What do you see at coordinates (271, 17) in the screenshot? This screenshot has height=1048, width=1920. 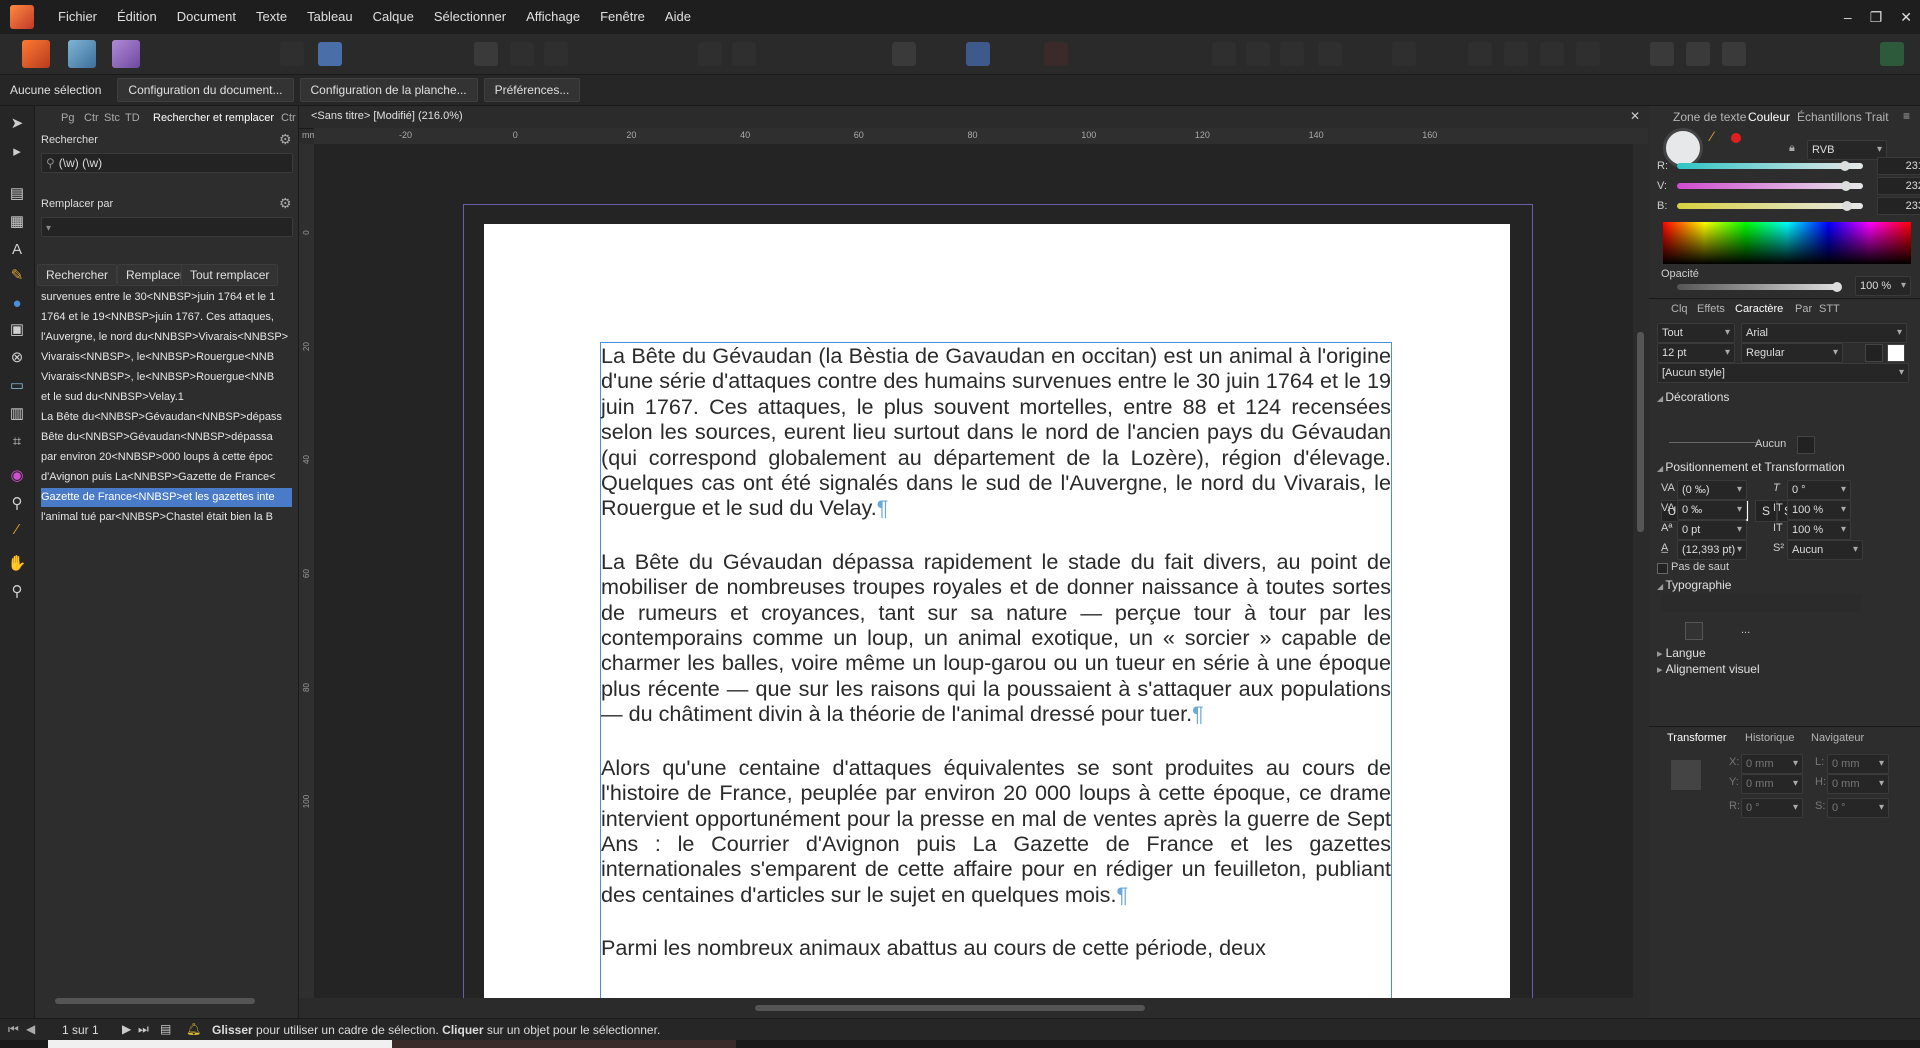 I see `menu-texte: Texte` at bounding box center [271, 17].